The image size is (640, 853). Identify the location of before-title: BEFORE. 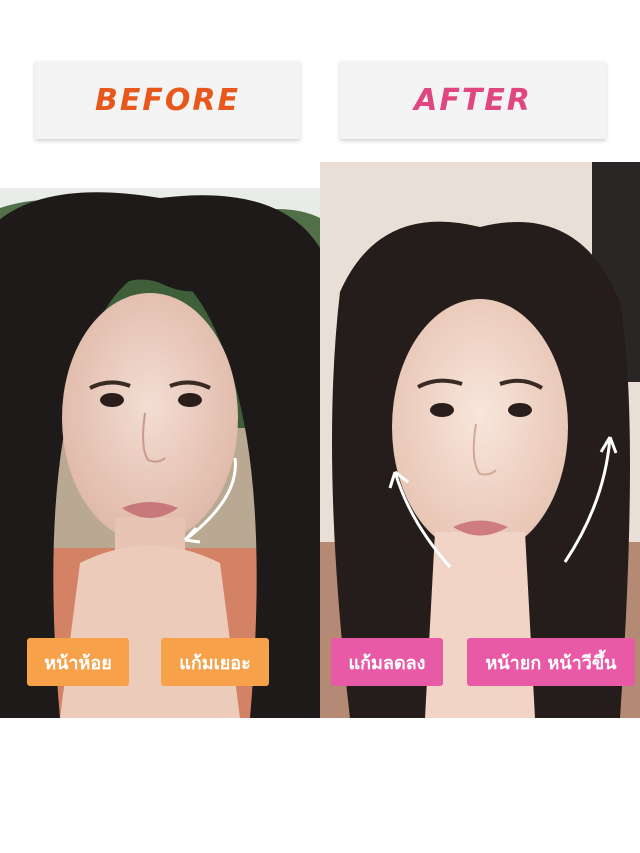
(167, 100).